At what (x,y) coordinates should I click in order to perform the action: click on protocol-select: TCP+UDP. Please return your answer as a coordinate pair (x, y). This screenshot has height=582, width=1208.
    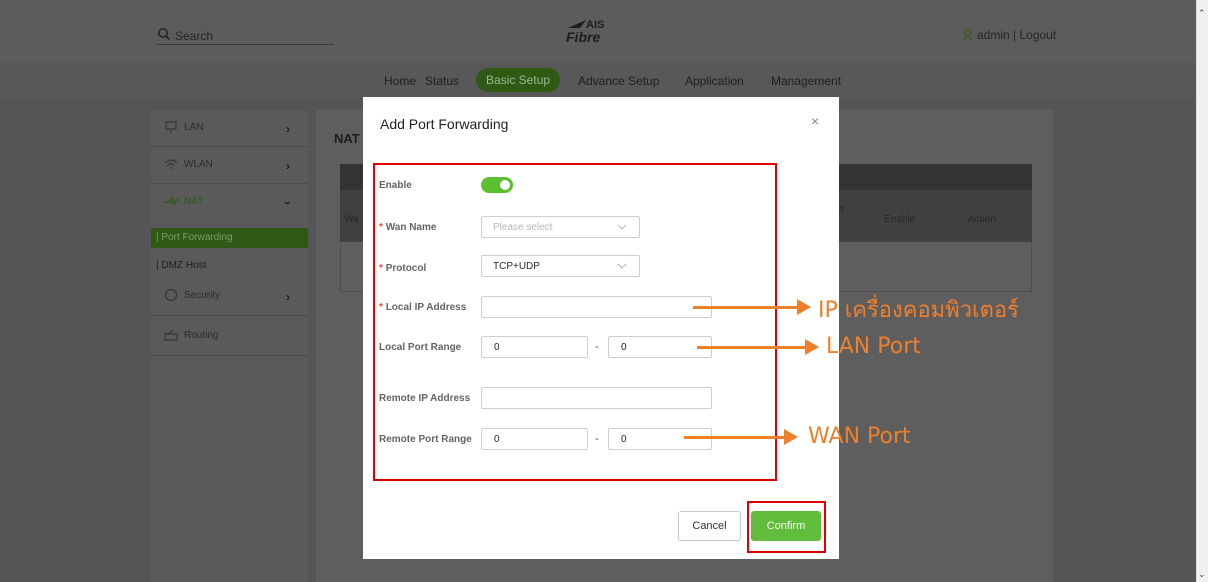
    Looking at the image, I should click on (560, 266).